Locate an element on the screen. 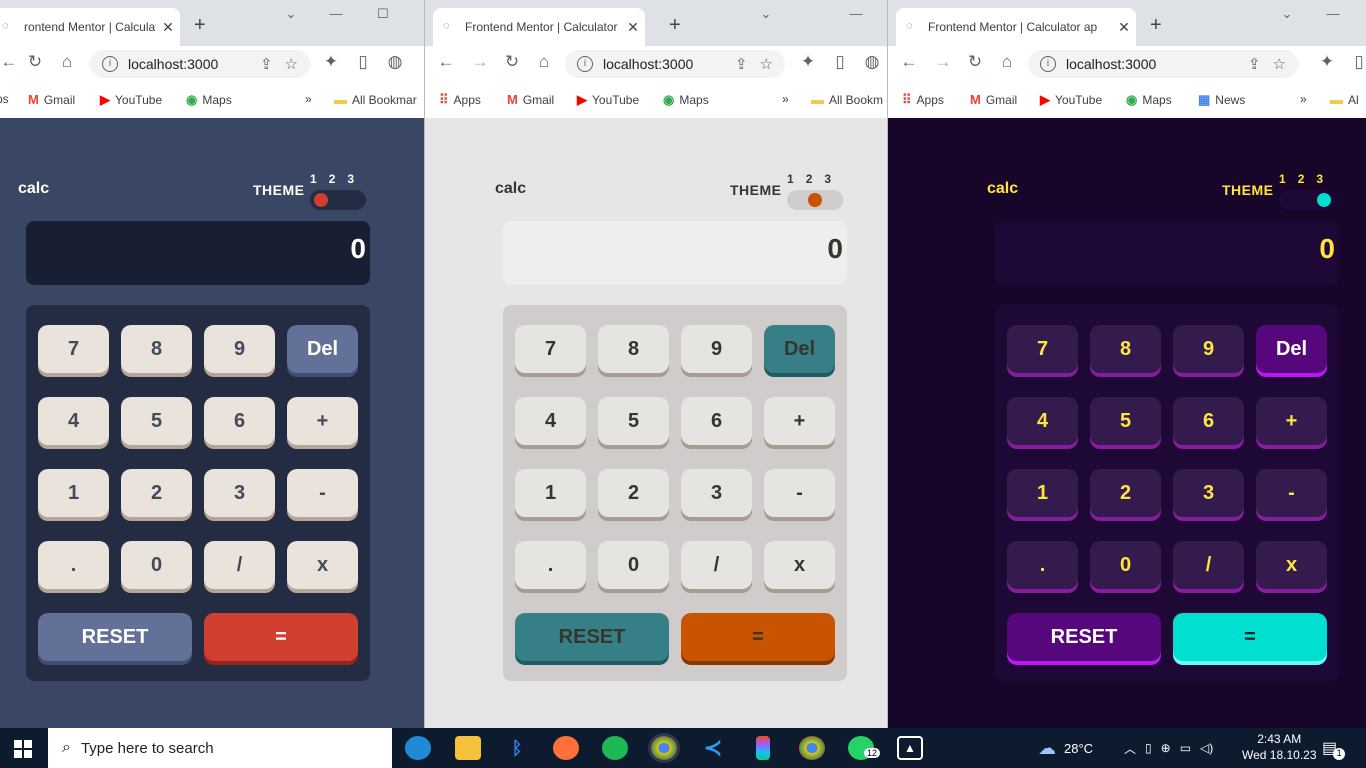 This screenshot has width=1366, height=768. vscode-icon: ≺ is located at coordinates (713, 747).